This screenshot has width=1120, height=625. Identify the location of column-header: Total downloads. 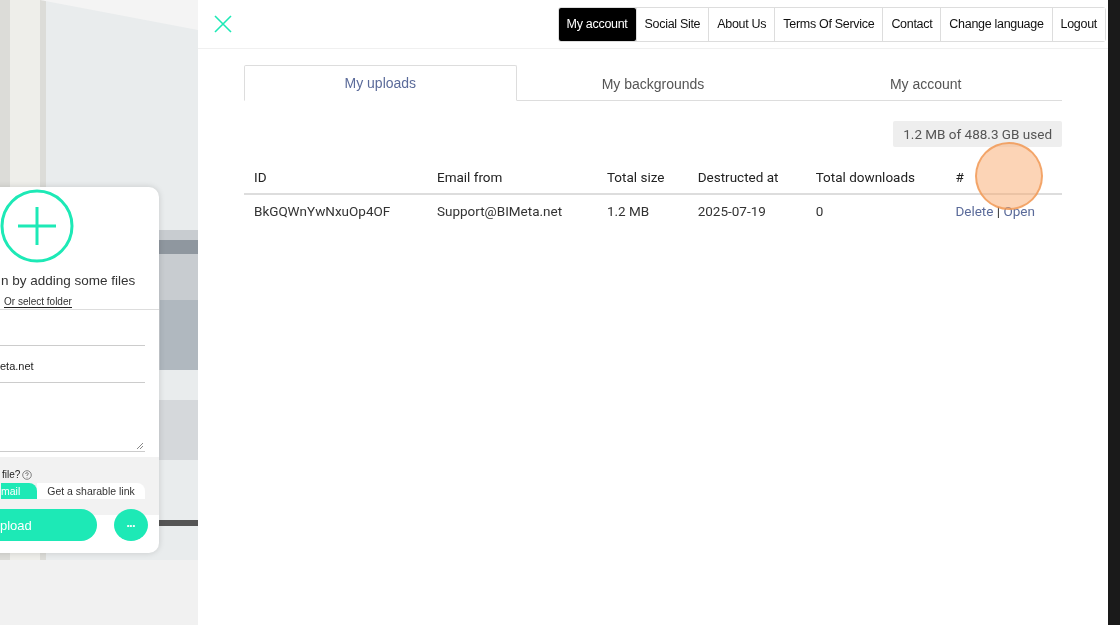
(875, 177).